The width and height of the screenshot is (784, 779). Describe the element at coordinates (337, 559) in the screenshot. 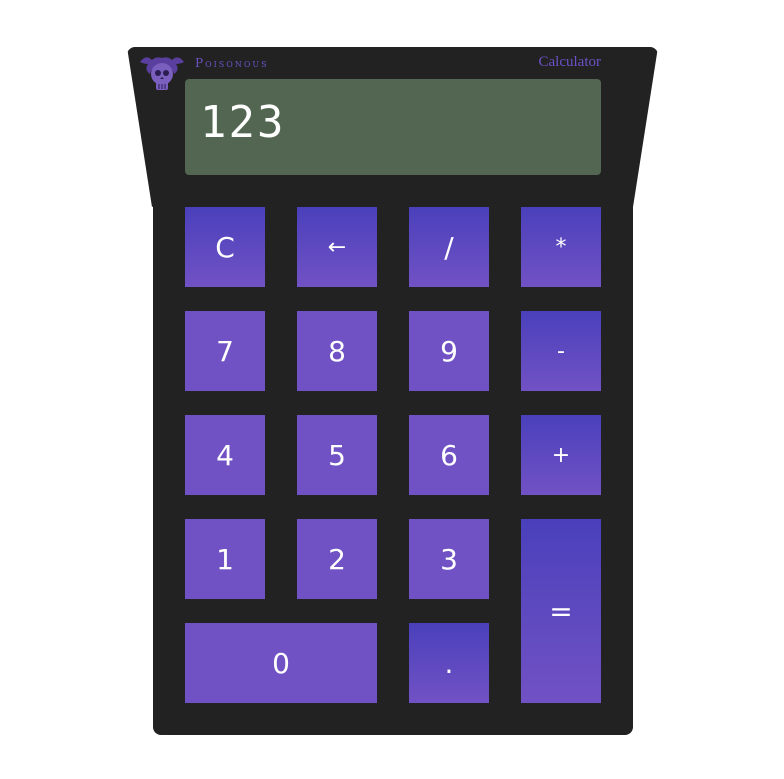

I see `two-button: 2` at that location.